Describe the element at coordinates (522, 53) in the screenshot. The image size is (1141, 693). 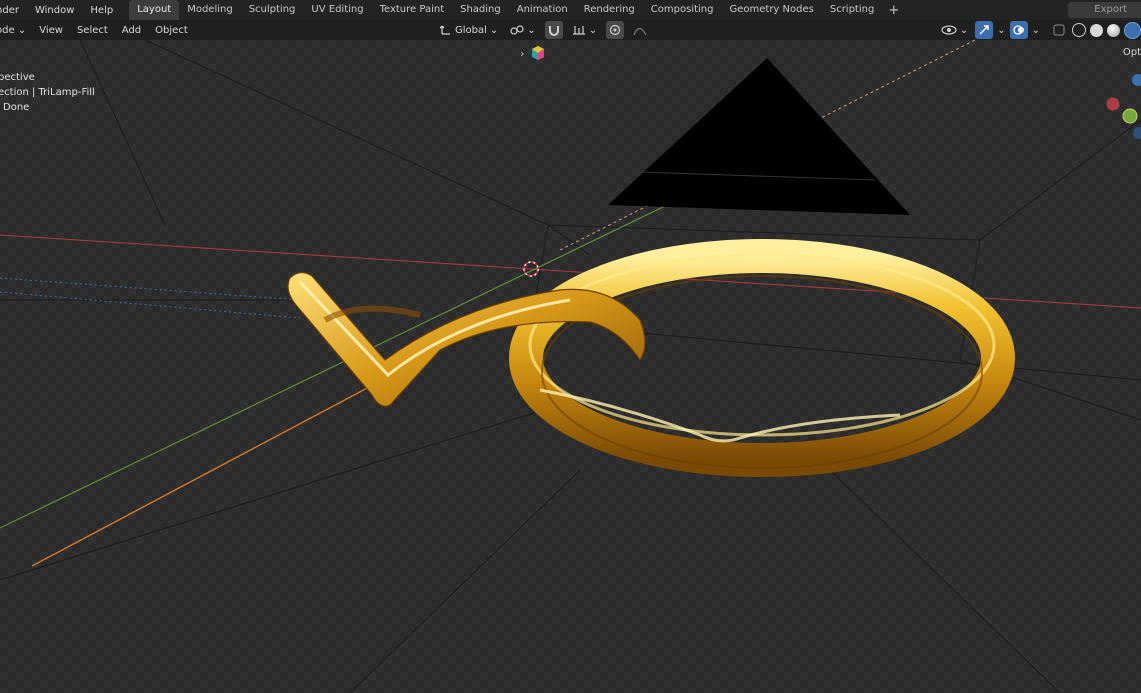
I see `chevron-right-icon: ›` at that location.